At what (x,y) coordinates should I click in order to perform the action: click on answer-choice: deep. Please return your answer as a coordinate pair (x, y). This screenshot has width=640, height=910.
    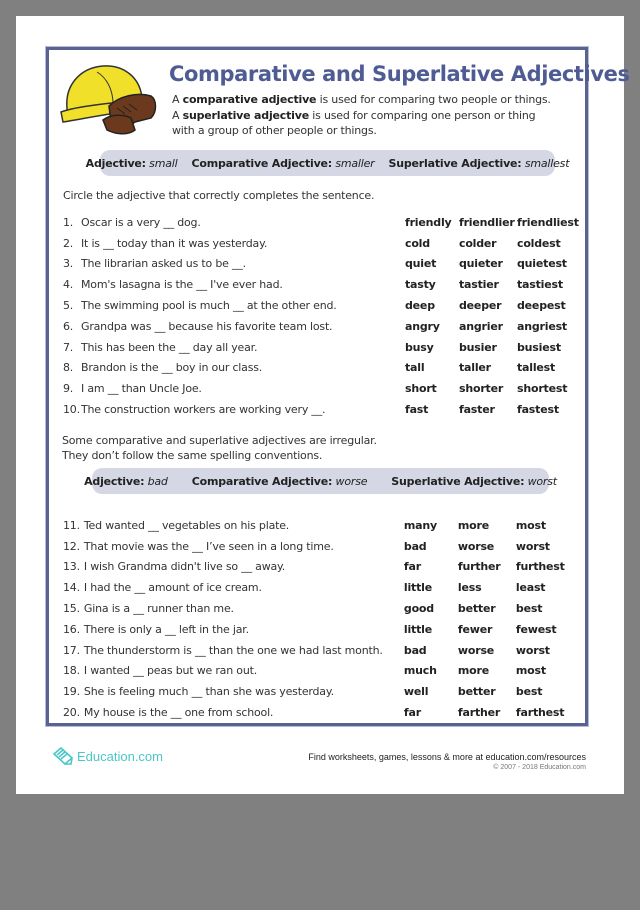
    Looking at the image, I should click on (432, 305).